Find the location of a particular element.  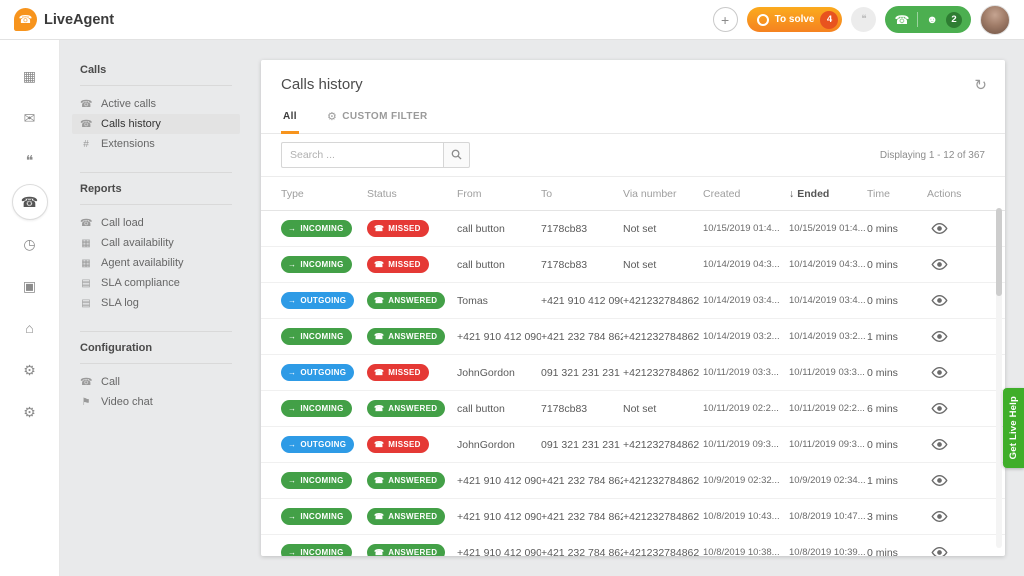

mail-icon: ✉ is located at coordinates (30, 118).